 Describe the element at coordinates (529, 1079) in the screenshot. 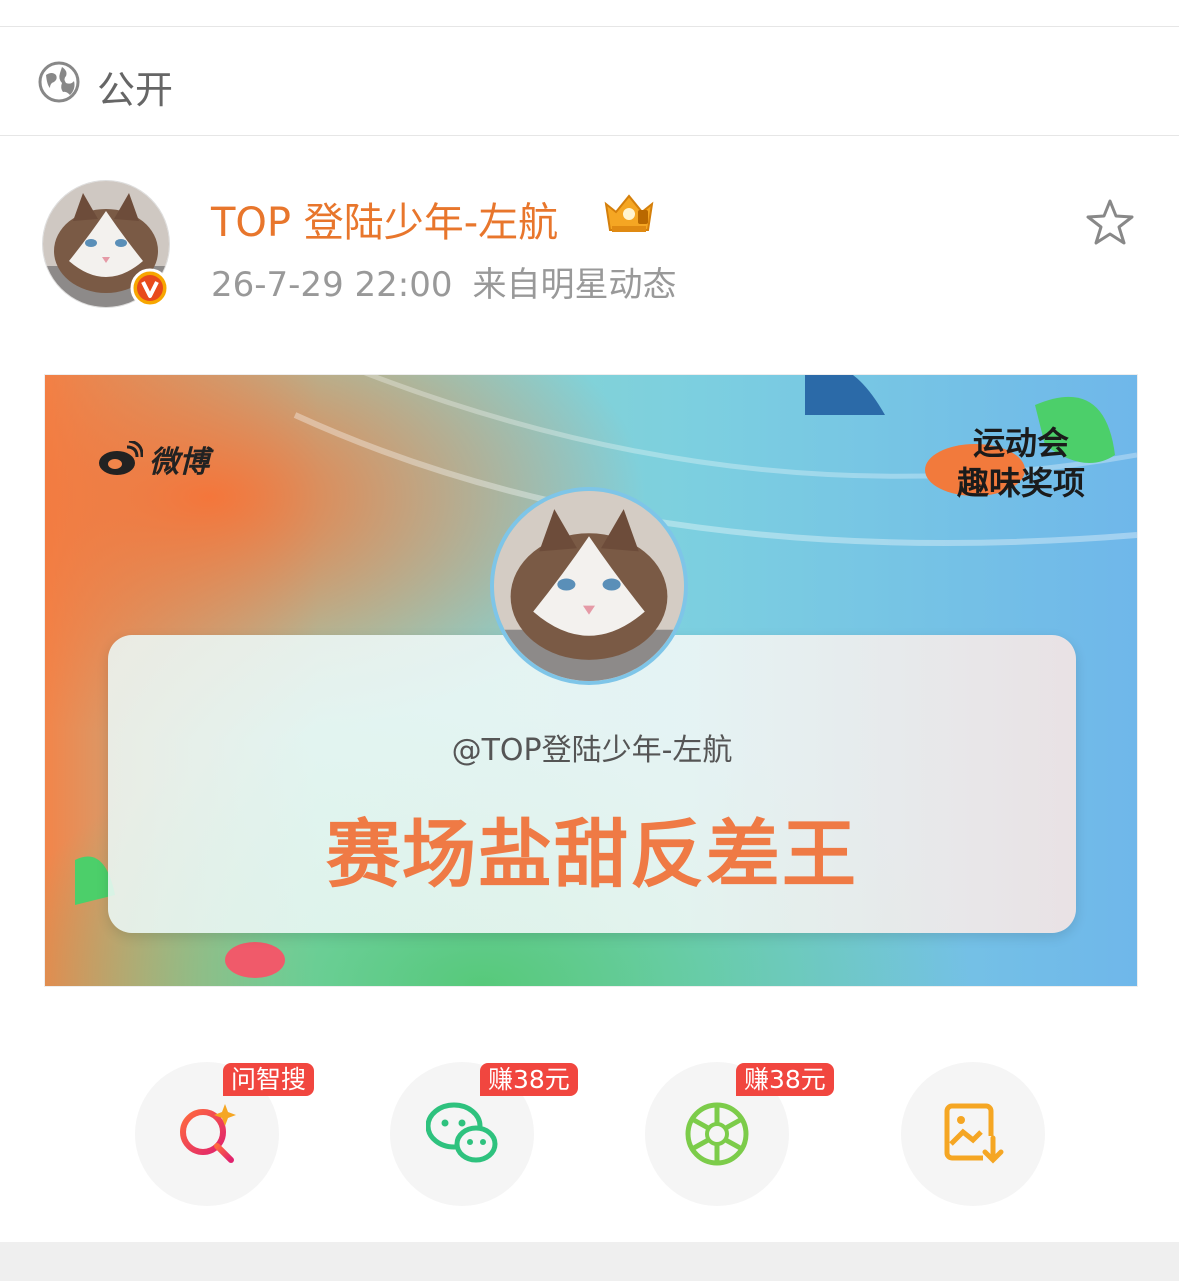

I see `wechat-reward-tag: 赚38元` at that location.